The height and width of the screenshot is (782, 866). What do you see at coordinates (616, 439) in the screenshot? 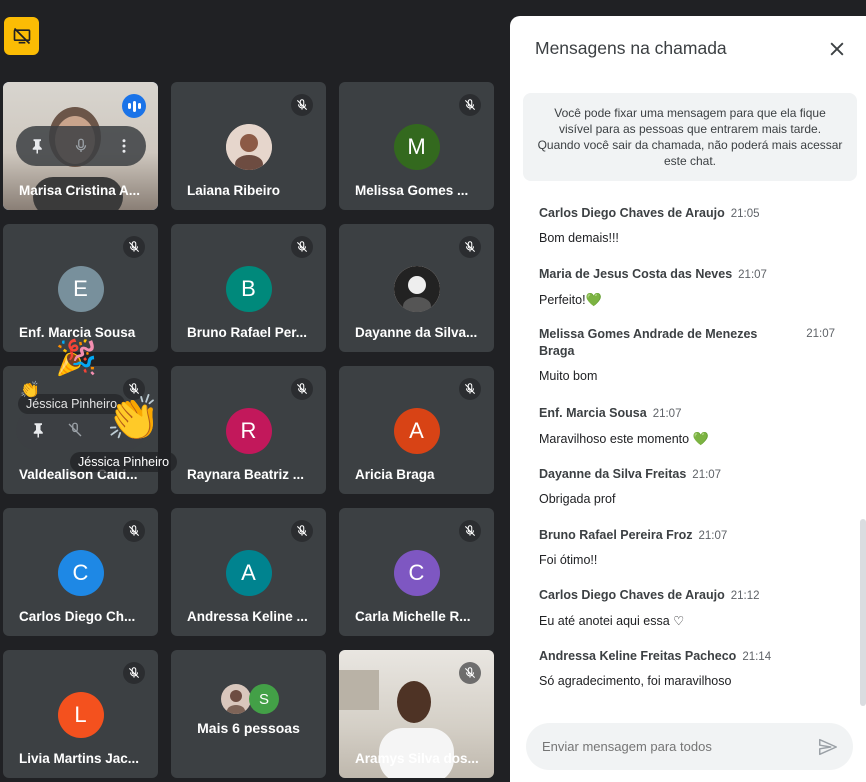
I see `message-body: Maravilhoso este momento` at bounding box center [616, 439].